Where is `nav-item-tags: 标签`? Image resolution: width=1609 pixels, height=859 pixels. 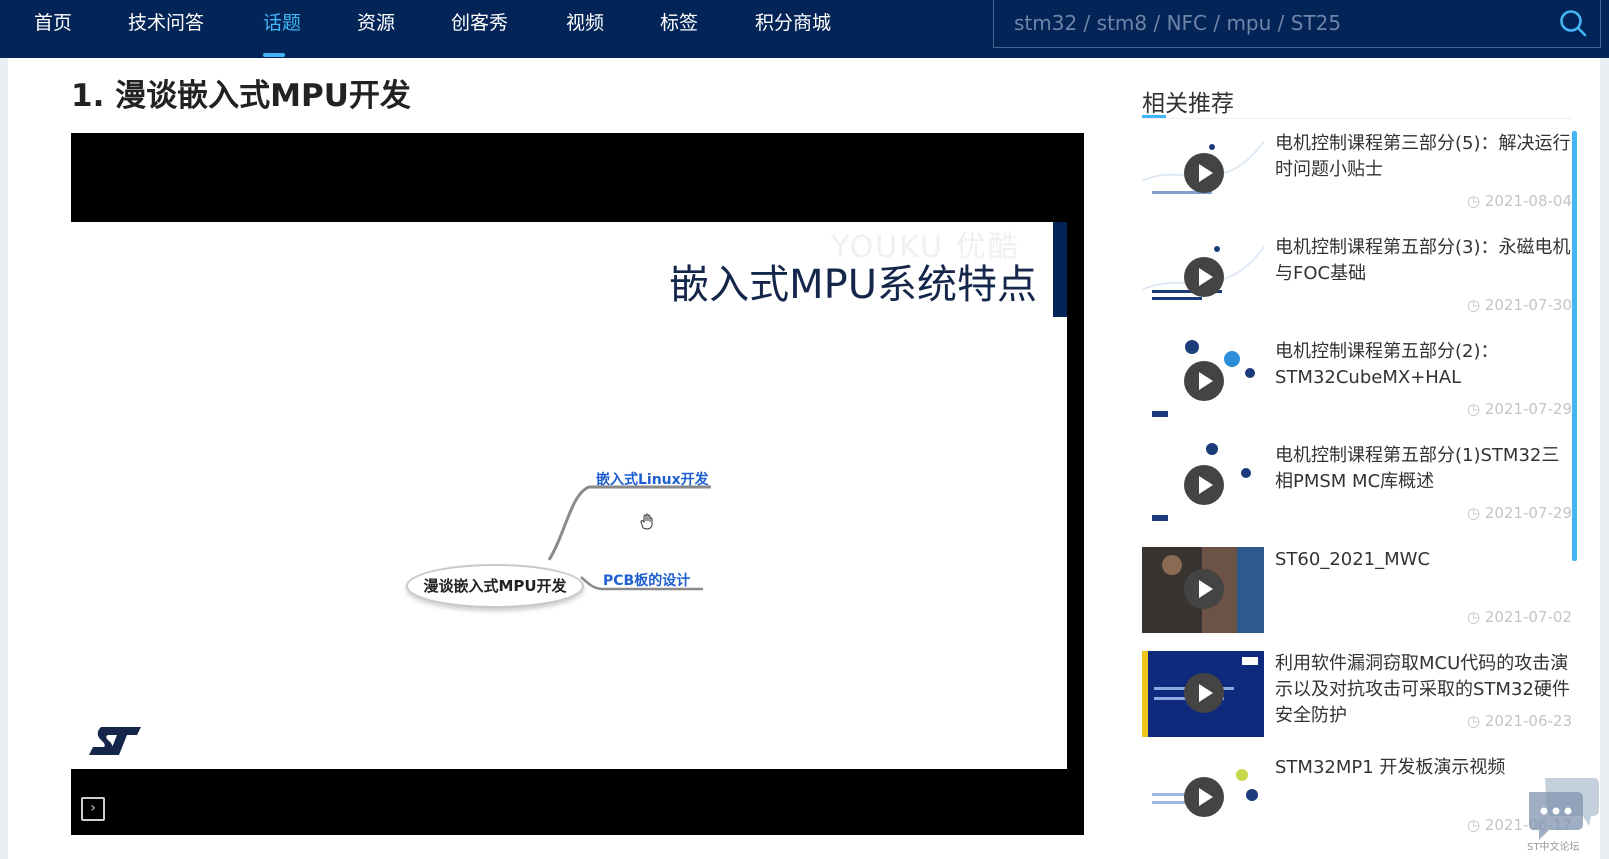
nav-item-tags: 标签 is located at coordinates (679, 23).